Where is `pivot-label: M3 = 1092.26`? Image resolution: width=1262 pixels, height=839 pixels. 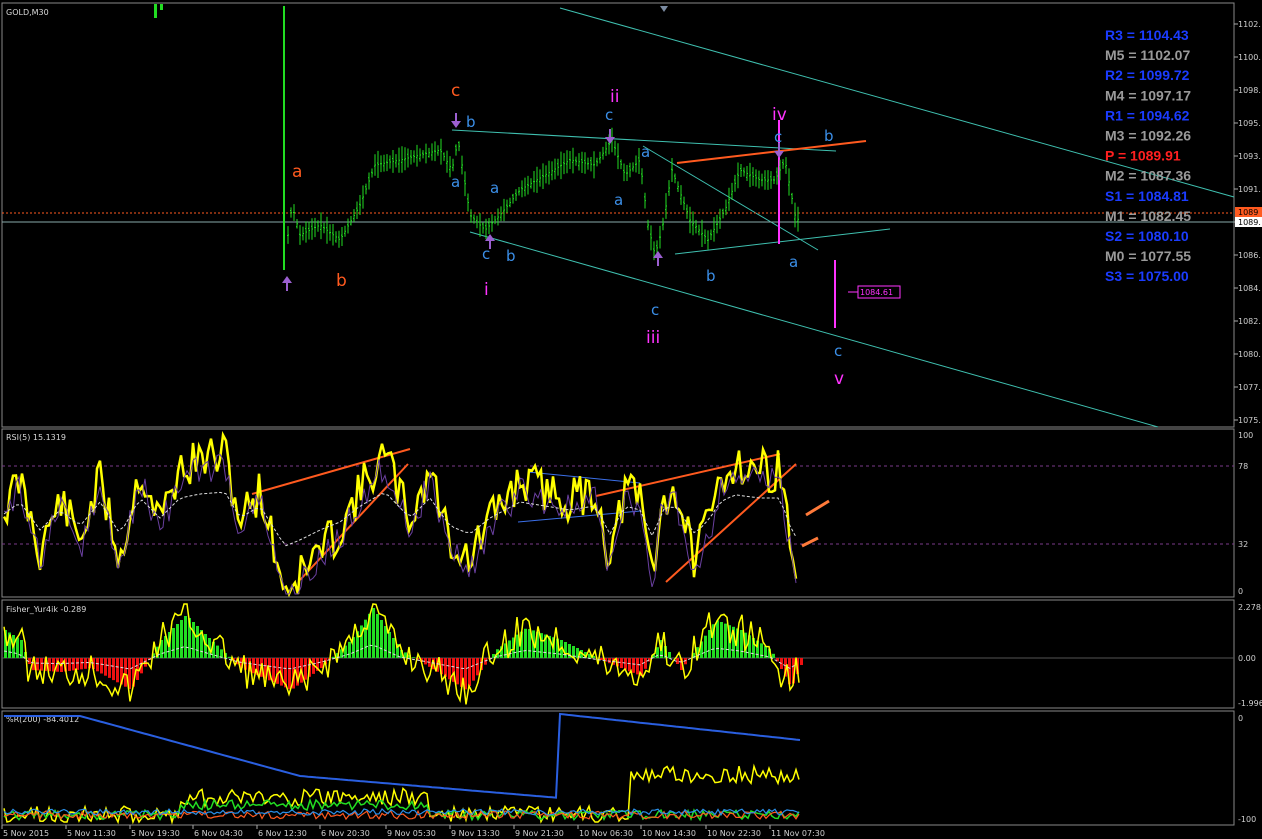 pivot-label: M3 = 1092.26 is located at coordinates (1148, 136).